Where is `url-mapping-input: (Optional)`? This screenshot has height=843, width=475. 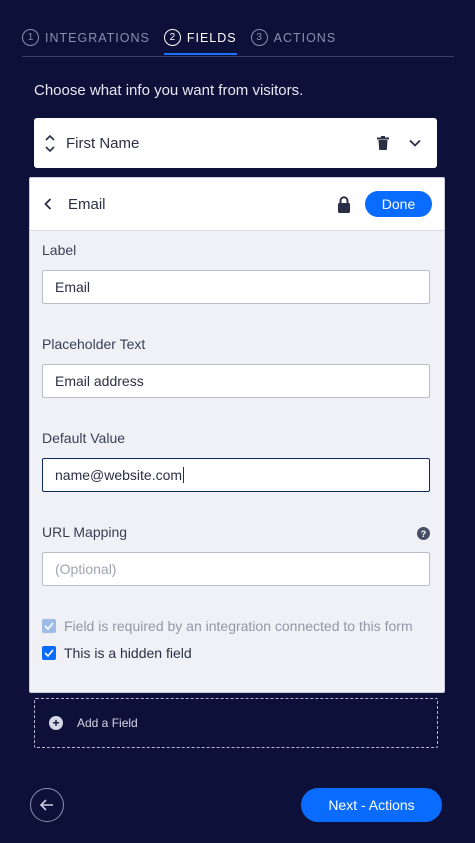 url-mapping-input: (Optional) is located at coordinates (236, 569).